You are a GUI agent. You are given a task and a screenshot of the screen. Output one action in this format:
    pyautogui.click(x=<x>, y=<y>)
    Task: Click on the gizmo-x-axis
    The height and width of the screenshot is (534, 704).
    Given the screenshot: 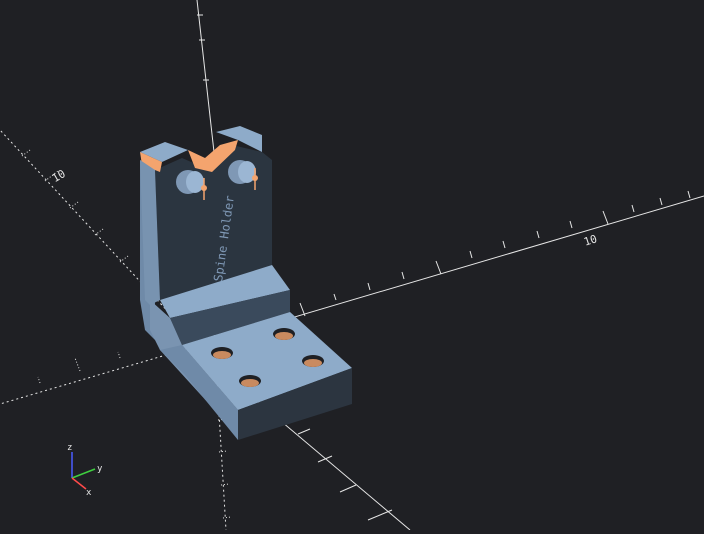 What is the action you would take?
    pyautogui.click(x=79, y=483)
    